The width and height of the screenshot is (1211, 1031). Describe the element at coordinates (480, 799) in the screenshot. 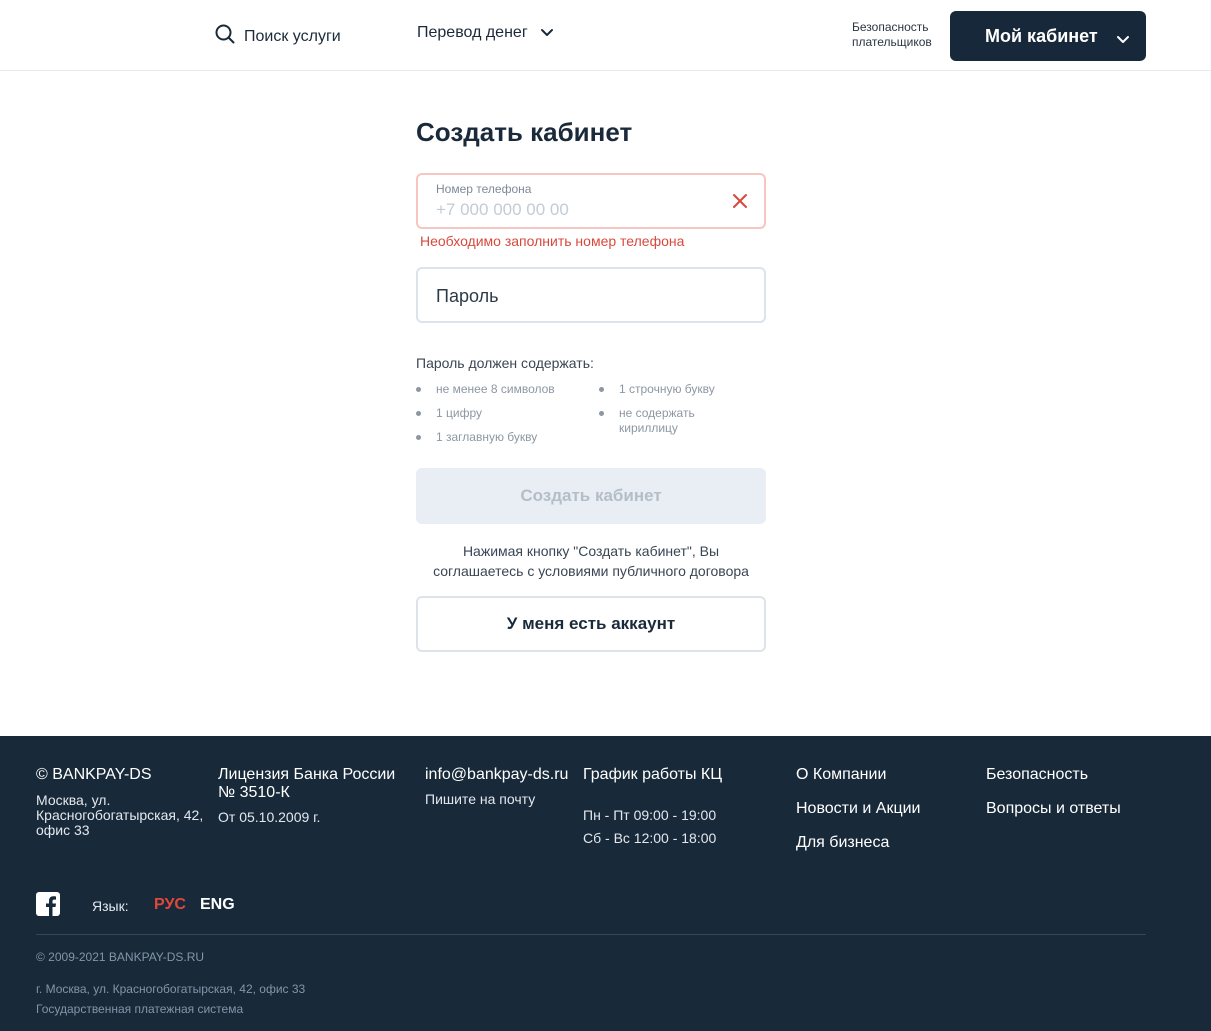

I see `footer-email-hint: Пишите на почту` at that location.